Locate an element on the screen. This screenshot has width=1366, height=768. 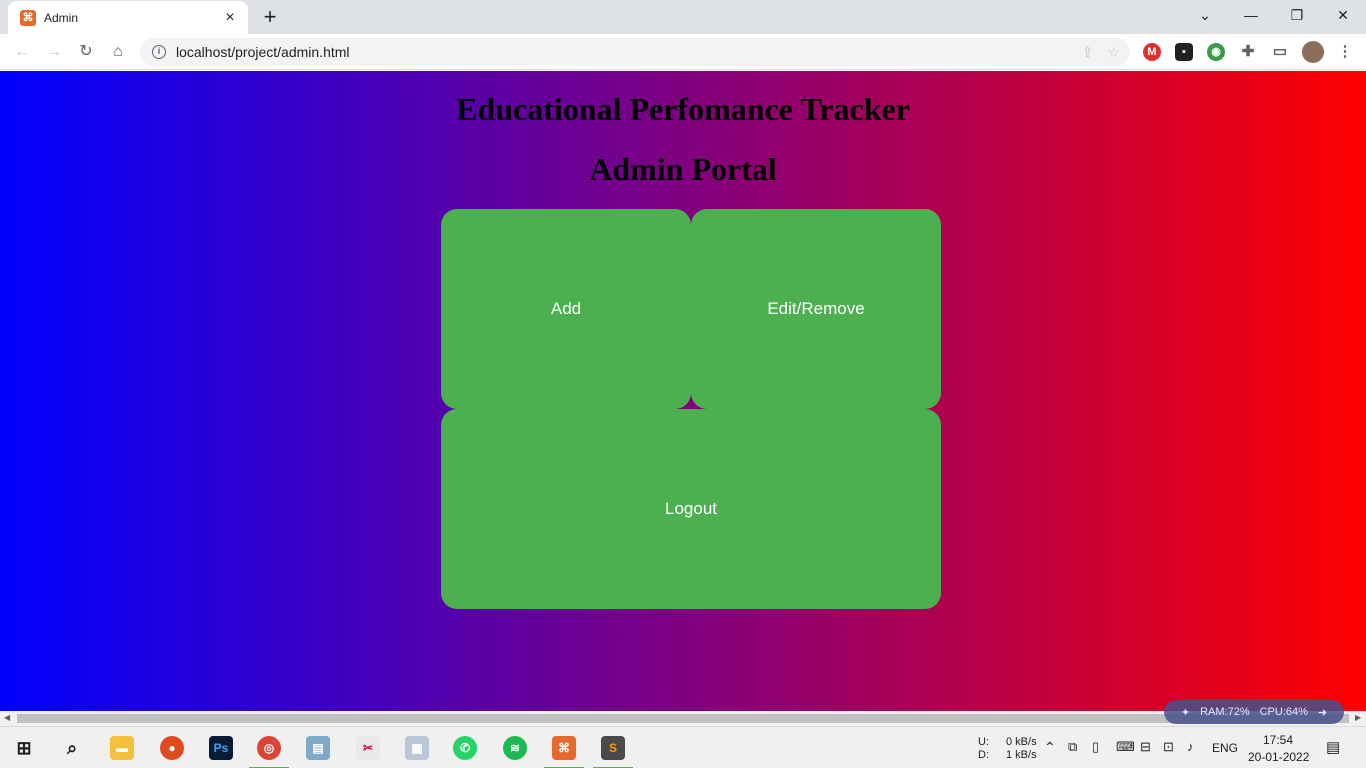
recorder-icon: ● is located at coordinates (172, 748).